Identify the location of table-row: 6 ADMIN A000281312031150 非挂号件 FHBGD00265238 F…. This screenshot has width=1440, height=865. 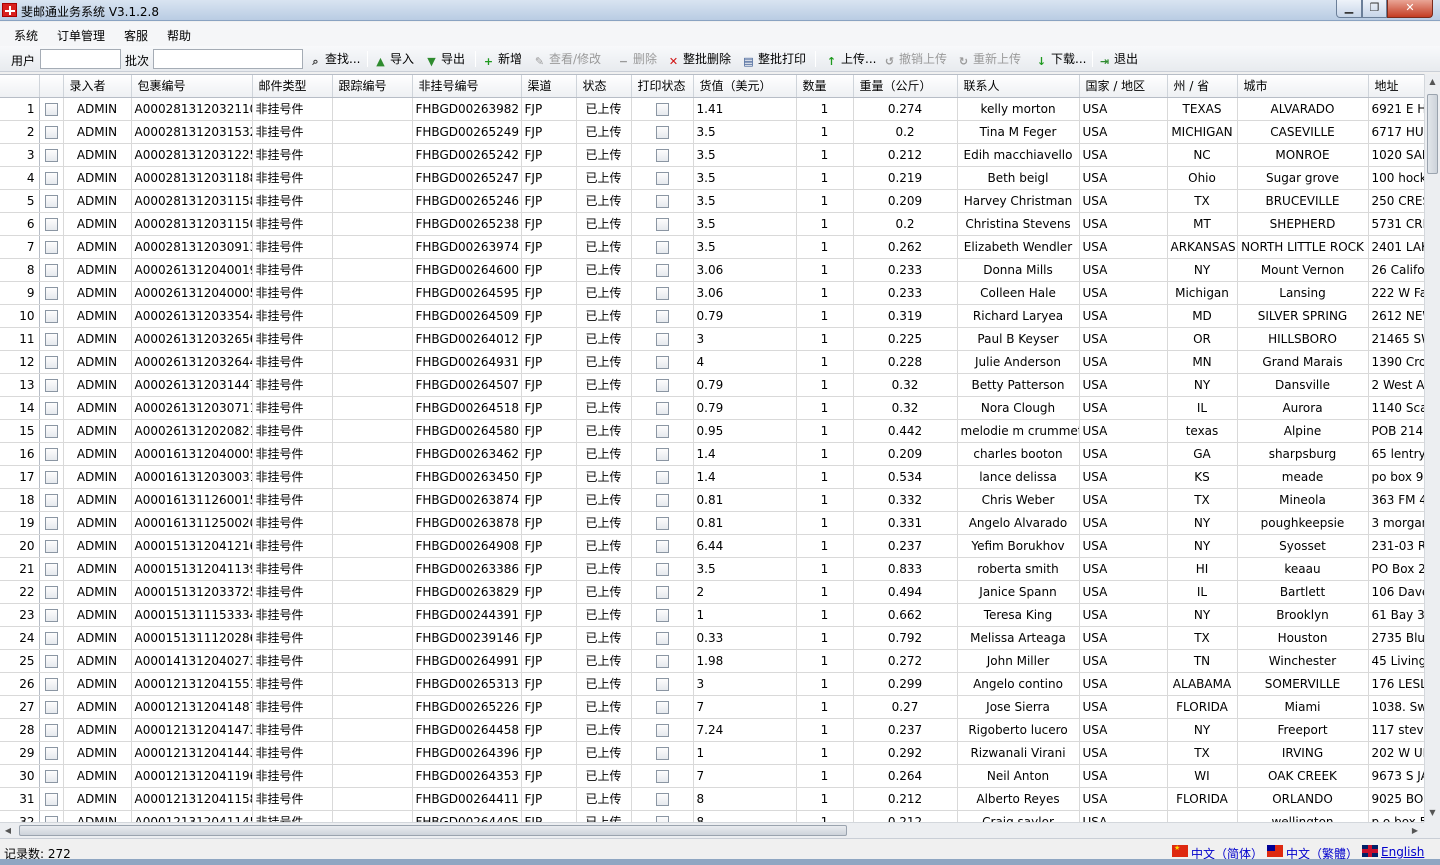
(712, 224).